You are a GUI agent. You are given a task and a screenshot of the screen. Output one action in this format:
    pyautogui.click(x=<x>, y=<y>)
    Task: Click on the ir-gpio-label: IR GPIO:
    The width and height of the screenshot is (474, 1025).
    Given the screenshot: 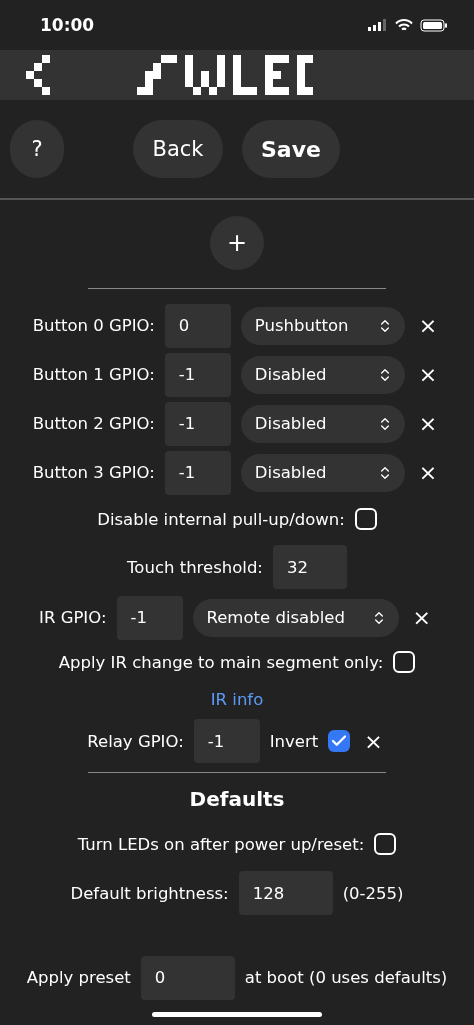 What is the action you would take?
    pyautogui.click(x=73, y=617)
    